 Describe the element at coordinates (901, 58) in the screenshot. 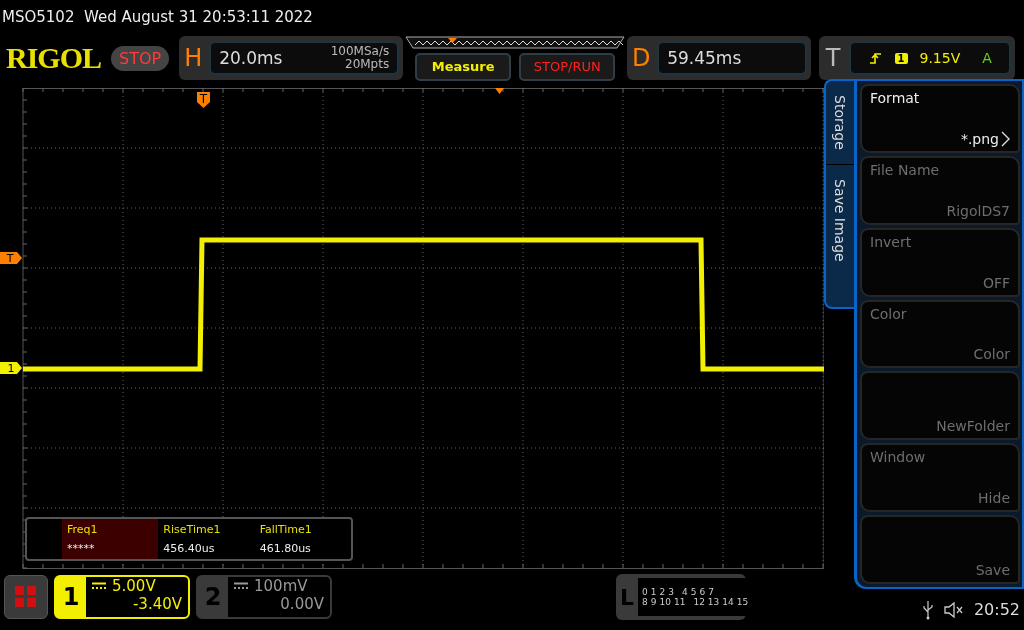

I see `trigger-source-badge: 1` at that location.